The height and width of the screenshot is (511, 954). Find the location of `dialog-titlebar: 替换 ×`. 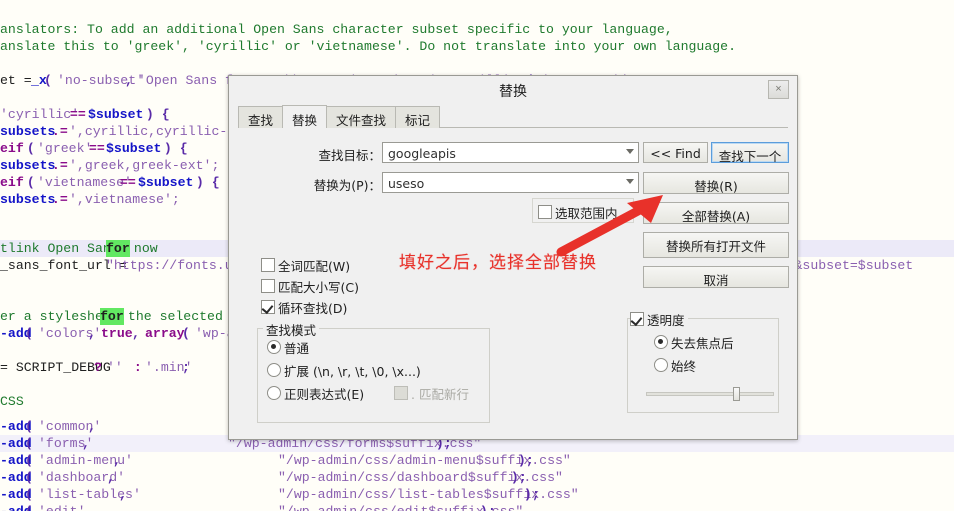

dialog-titlebar: 替换 × is located at coordinates (513, 91).